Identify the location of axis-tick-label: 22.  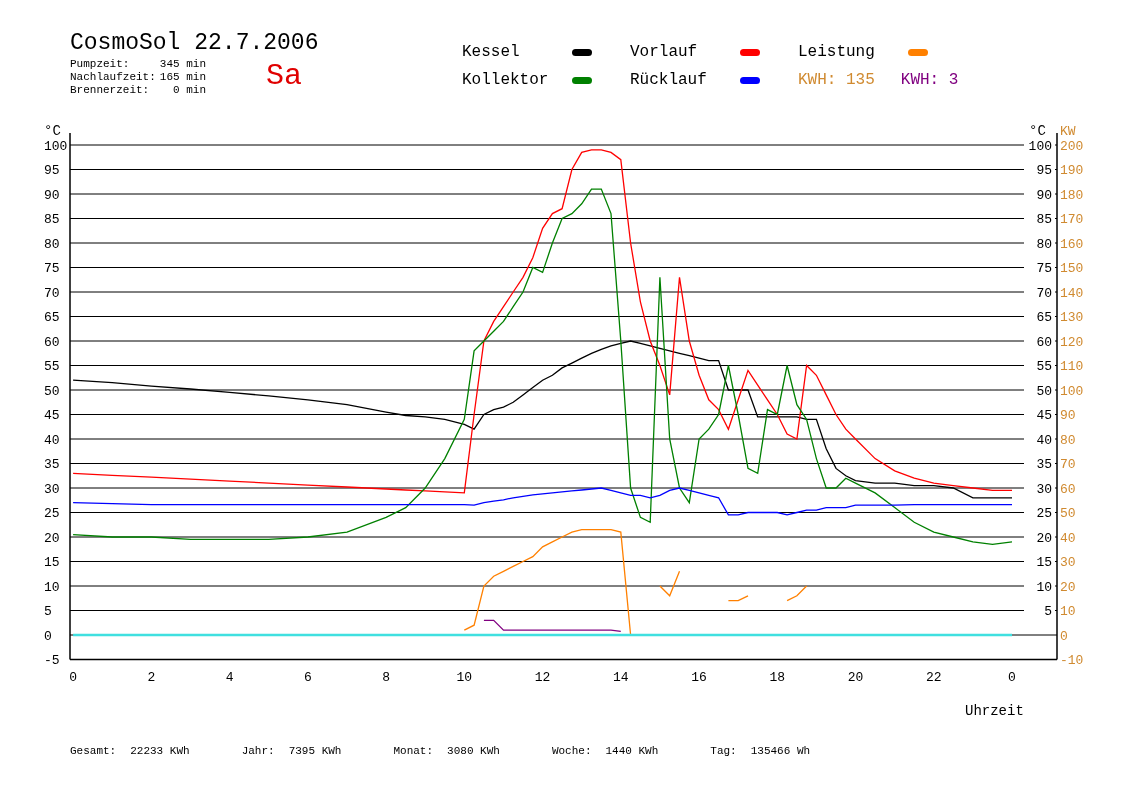
(933, 677).